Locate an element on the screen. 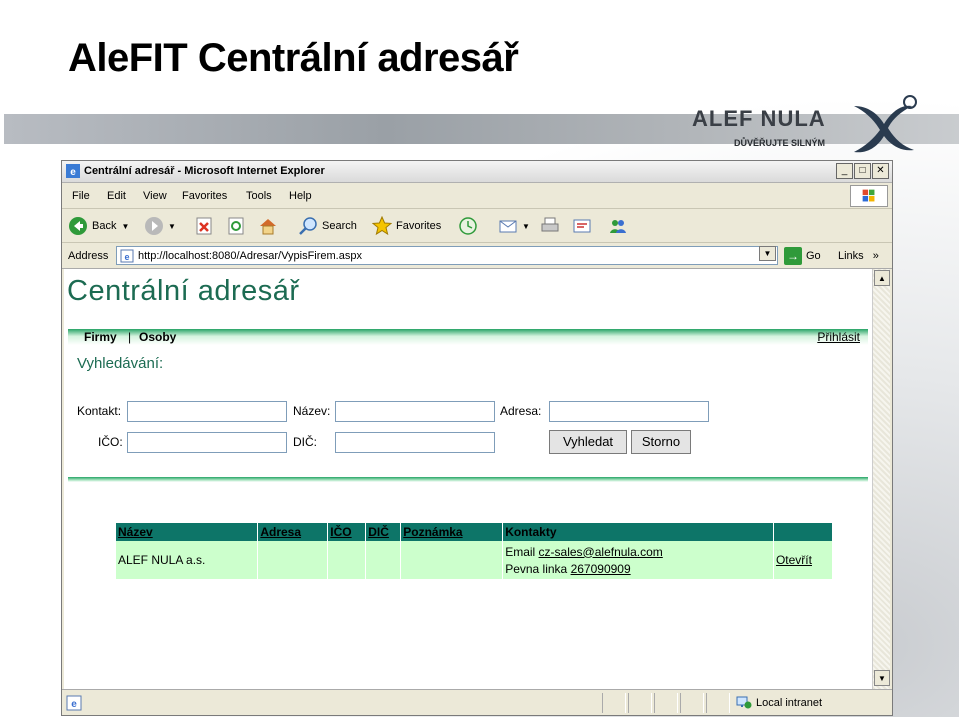 This screenshot has width=959, height=717. go-arrow-icon: → is located at coordinates (793, 256).